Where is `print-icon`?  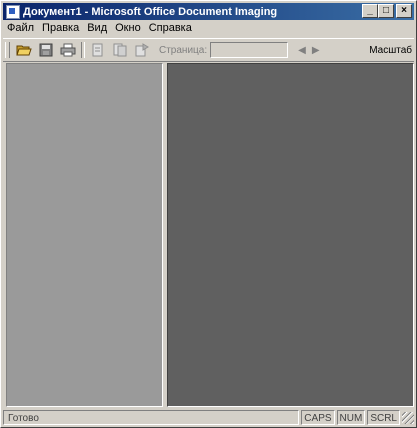 print-icon is located at coordinates (68, 50).